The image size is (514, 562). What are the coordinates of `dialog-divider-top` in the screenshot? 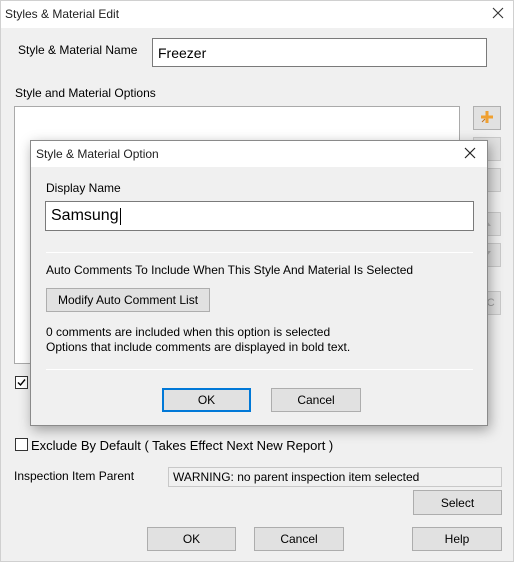 It's located at (259, 252).